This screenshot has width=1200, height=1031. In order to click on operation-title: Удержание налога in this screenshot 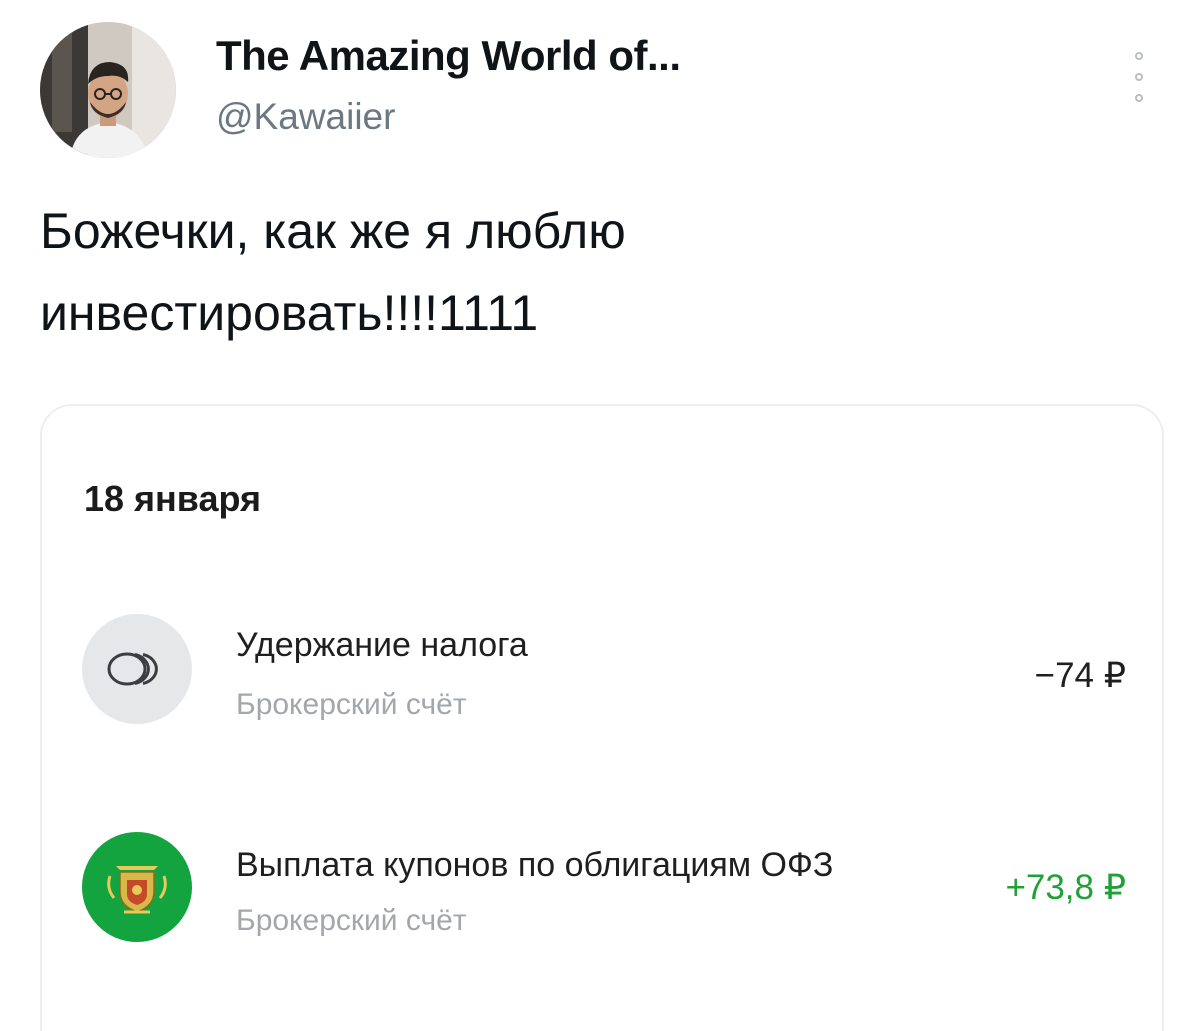, I will do `click(382, 645)`.